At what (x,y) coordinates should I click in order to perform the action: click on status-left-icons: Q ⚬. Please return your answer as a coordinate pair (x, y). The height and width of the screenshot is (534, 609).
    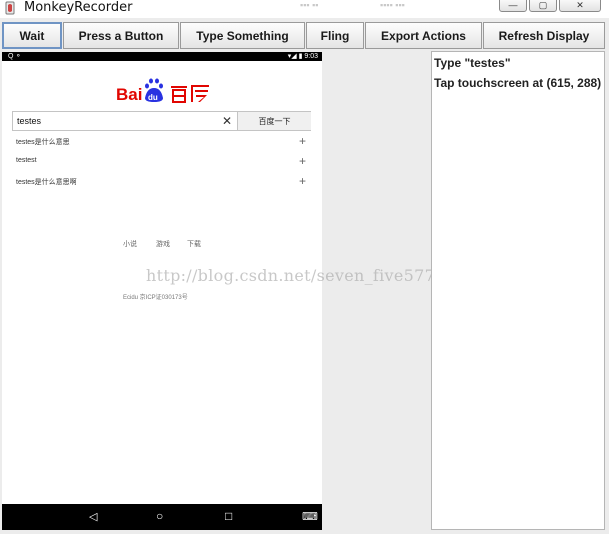
    Looking at the image, I should click on (15, 56).